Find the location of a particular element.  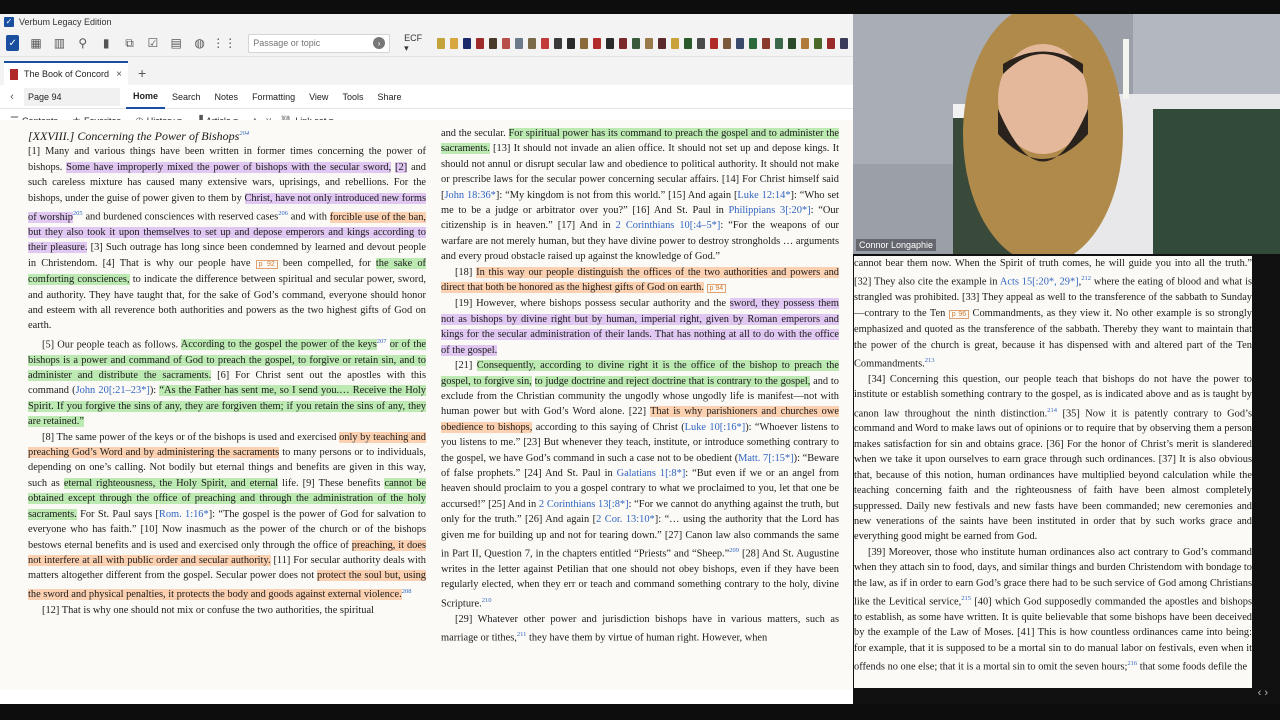

documents-icon: ⧉ is located at coordinates (129, 43).